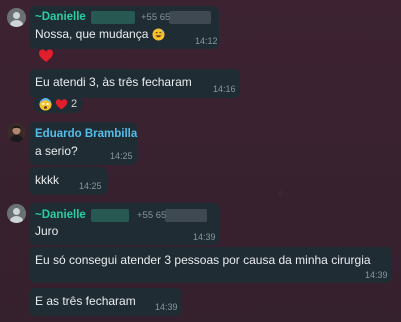 The image size is (401, 322). What do you see at coordinates (86, 134) in the screenshot?
I see `sender-name: Eduardo Brambilla` at bounding box center [86, 134].